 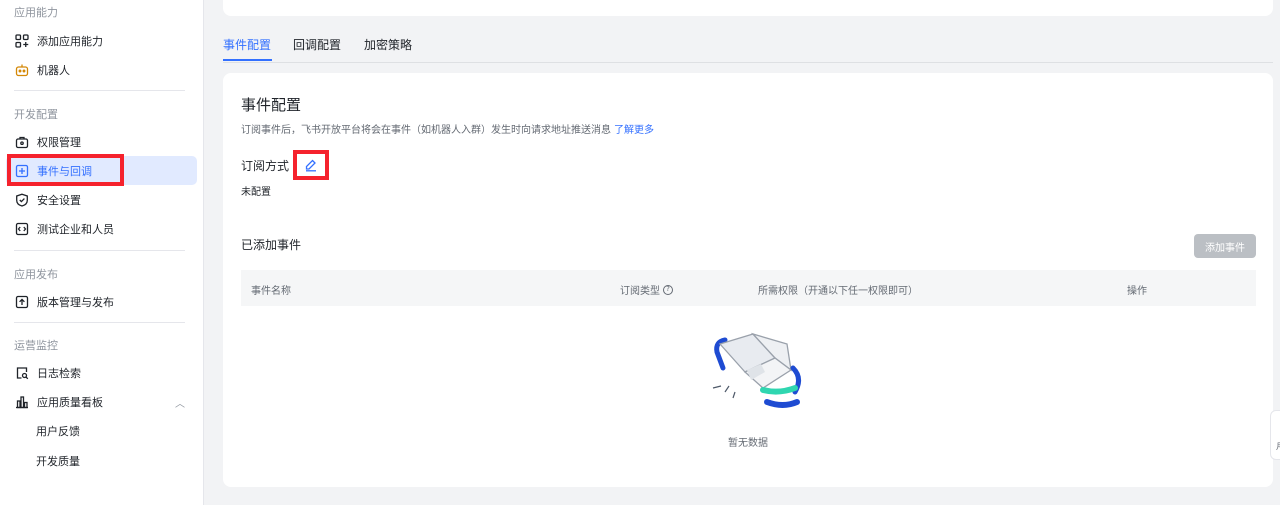 I want to click on add-event-button: 添加事件, so click(x=1225, y=246).